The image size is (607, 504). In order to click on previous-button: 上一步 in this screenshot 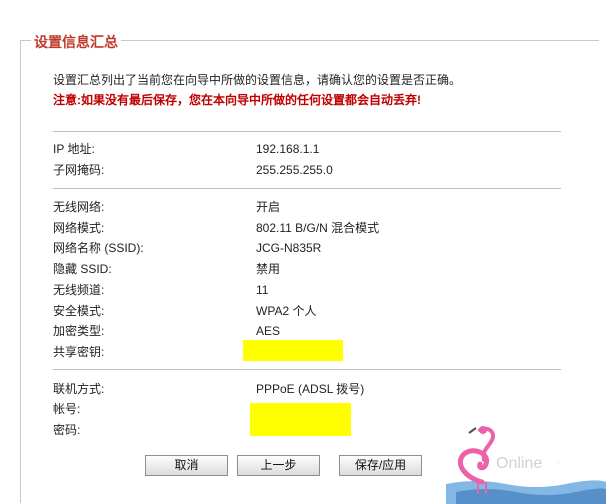, I will do `click(278, 465)`.